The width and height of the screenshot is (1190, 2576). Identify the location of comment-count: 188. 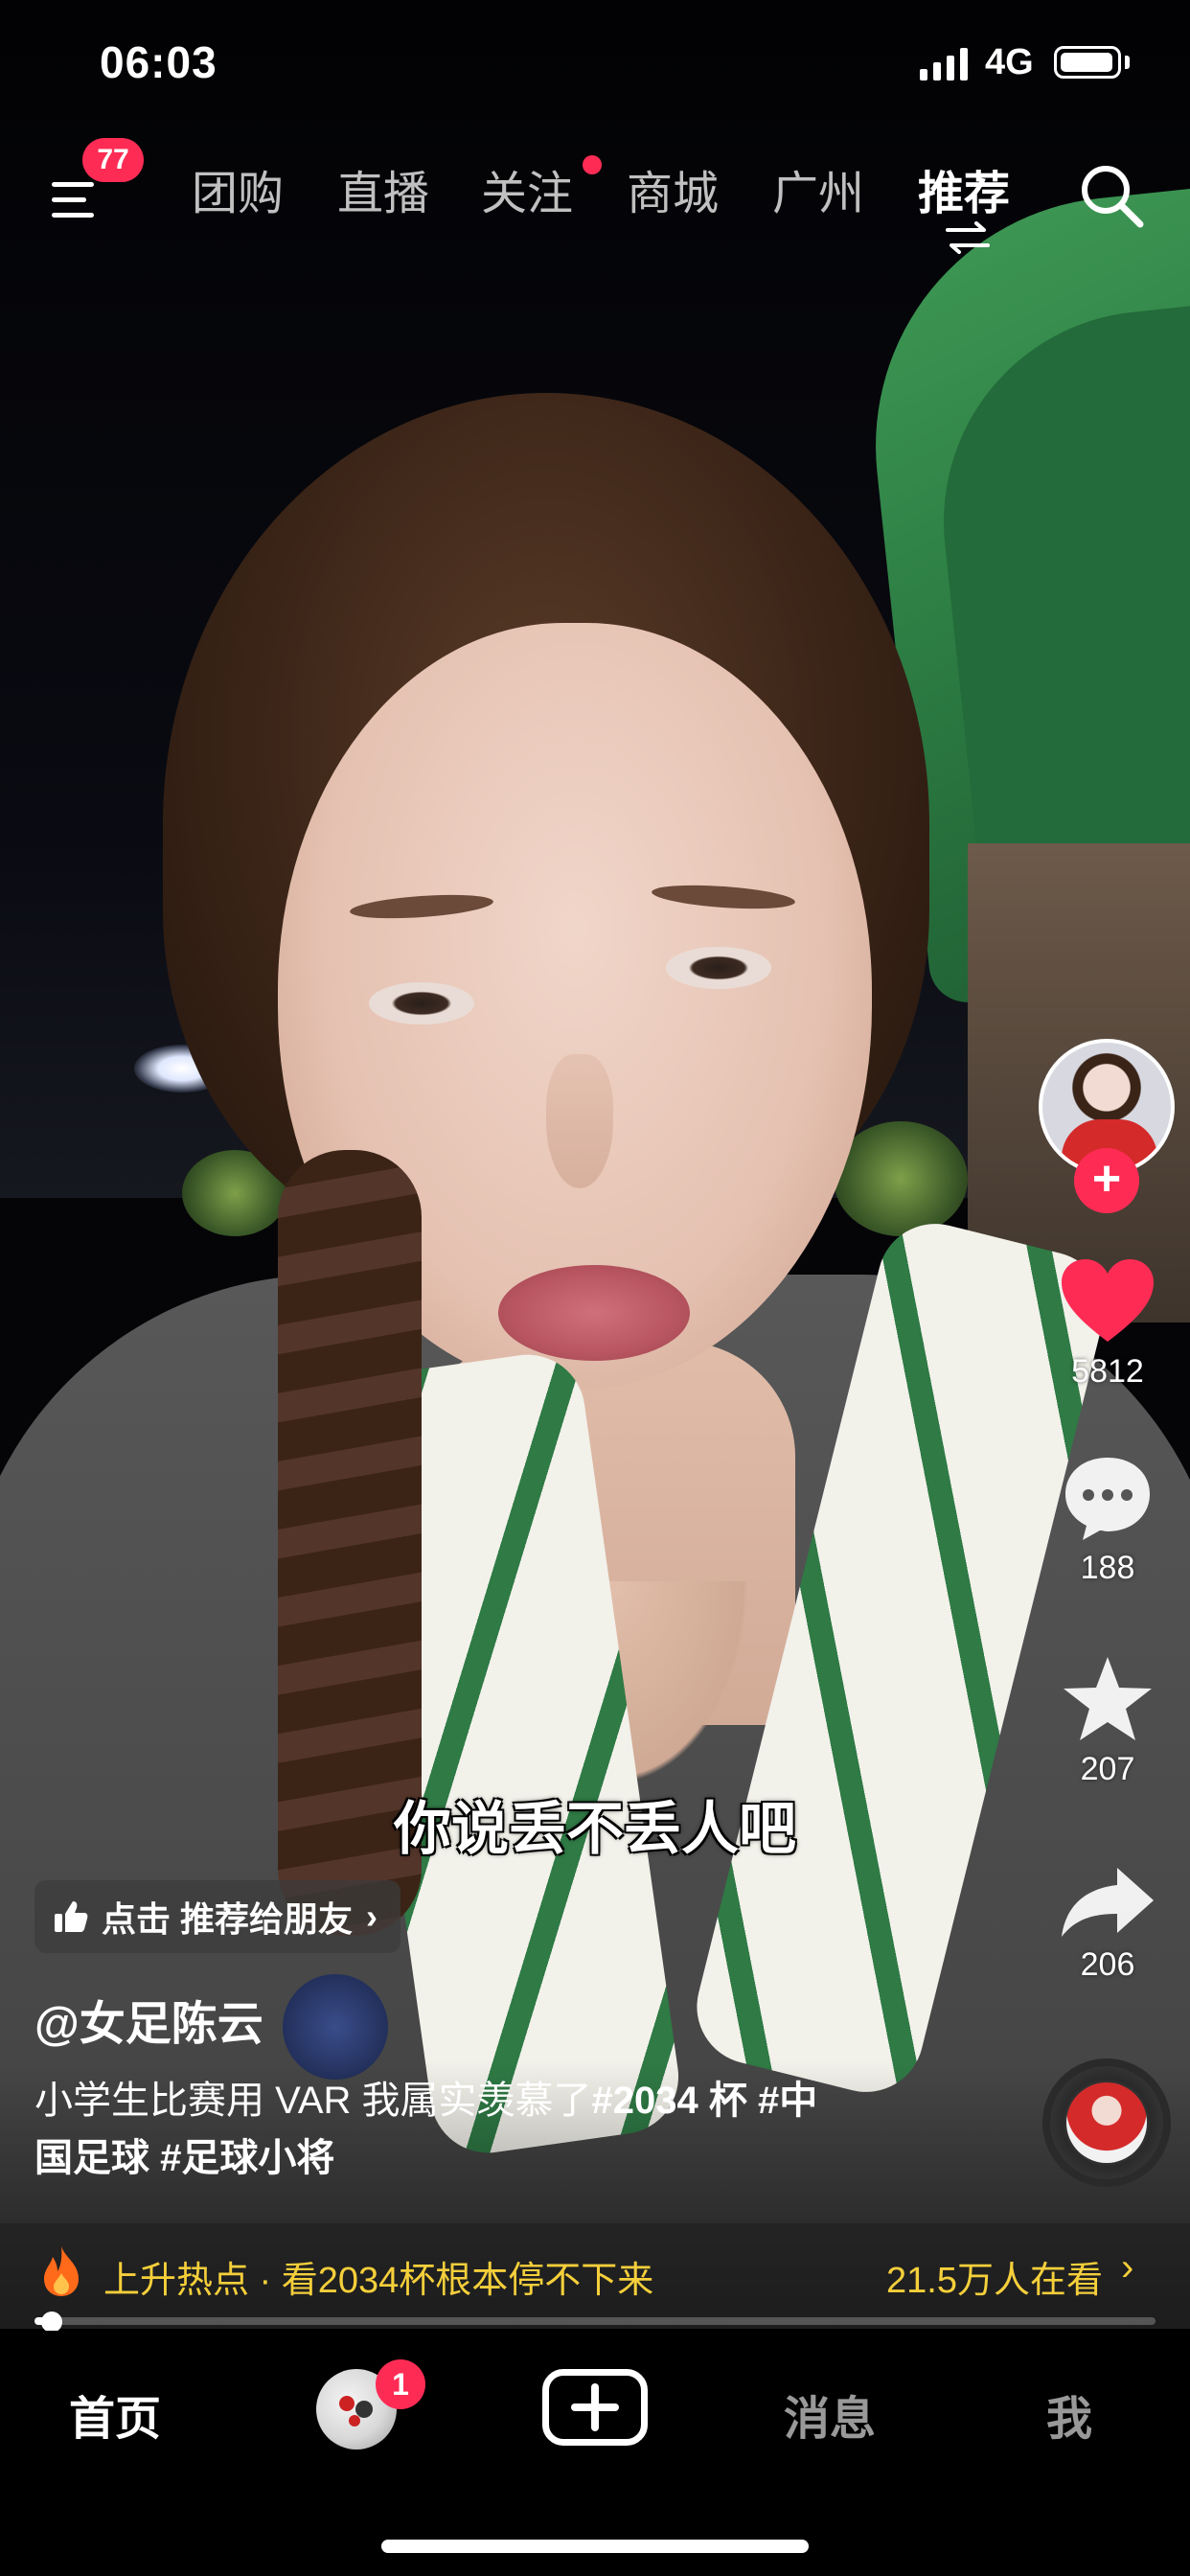
(1107, 1568).